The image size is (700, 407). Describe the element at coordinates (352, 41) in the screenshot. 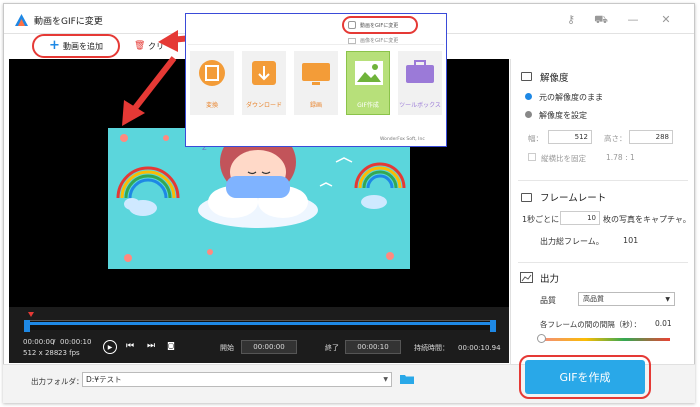

I see `image-gif-icon` at that location.